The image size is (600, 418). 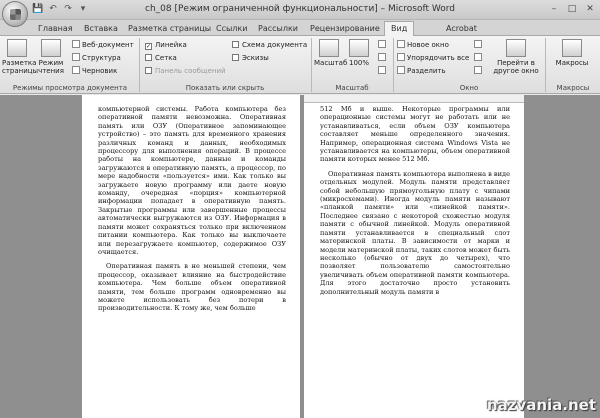 I want to click on arrange-label: Упорядочить все, so click(x=438, y=58).